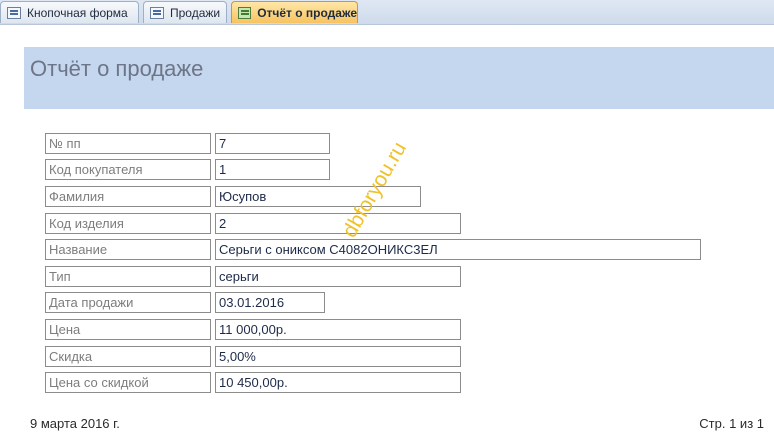  What do you see at coordinates (128, 249) in the screenshot?
I see `field-label-product-name: Название` at bounding box center [128, 249].